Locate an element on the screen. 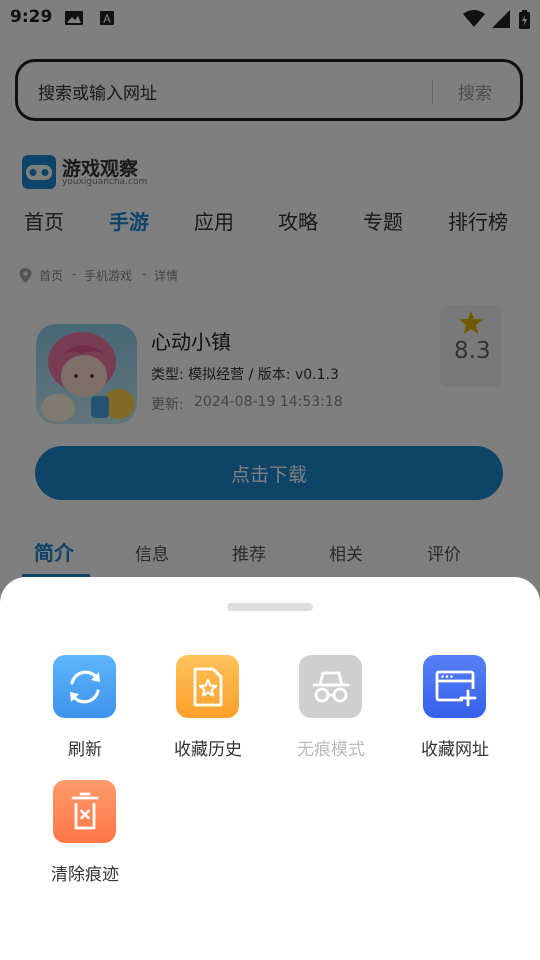  add-bookmark-button: 收藏网址 is located at coordinates (455, 710).